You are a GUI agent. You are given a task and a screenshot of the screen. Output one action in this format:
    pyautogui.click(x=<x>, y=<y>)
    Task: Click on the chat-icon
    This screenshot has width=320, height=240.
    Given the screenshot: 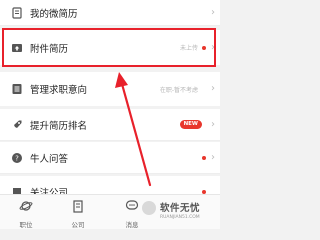 What is the action you would take?
    pyautogui.click(x=132, y=207)
    